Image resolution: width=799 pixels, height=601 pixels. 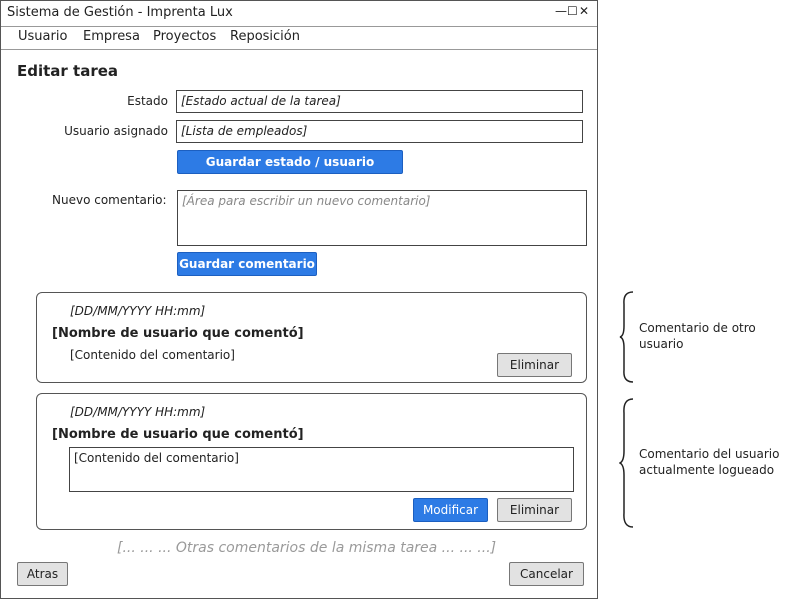 What do you see at coordinates (382, 218) in the screenshot?
I see `new-comment-textarea: [Área para escribir un nuevo comentario]` at bounding box center [382, 218].